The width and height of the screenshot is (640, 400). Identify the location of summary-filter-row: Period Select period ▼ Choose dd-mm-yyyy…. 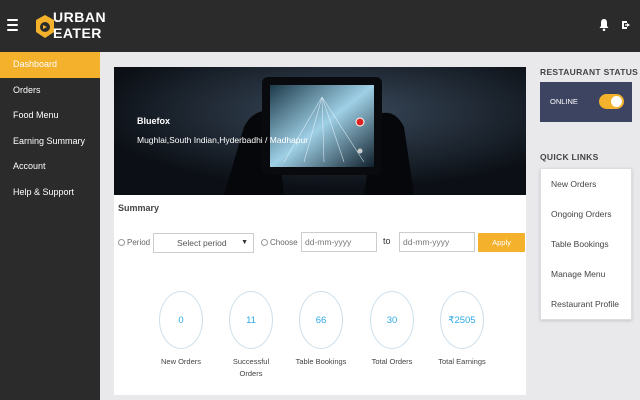
(320, 243).